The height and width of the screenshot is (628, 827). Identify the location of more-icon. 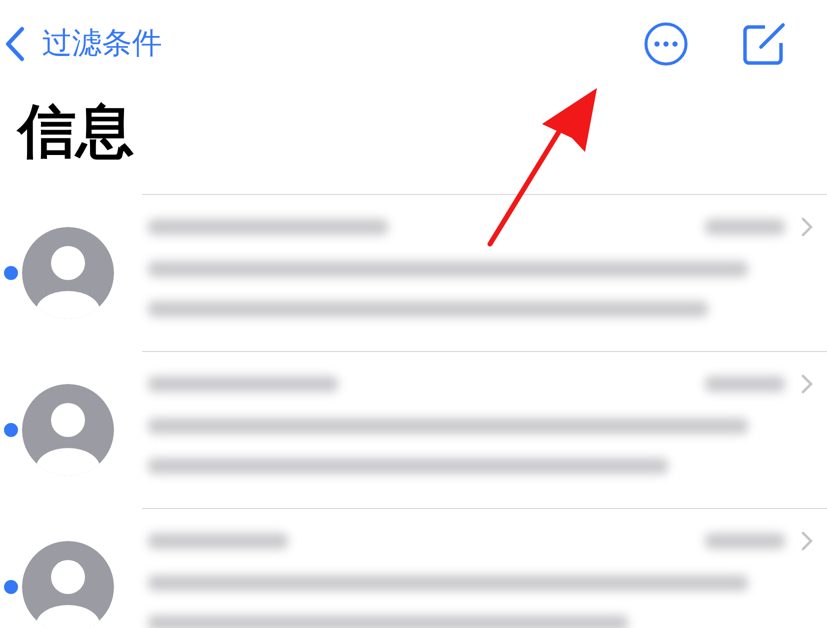
(666, 44).